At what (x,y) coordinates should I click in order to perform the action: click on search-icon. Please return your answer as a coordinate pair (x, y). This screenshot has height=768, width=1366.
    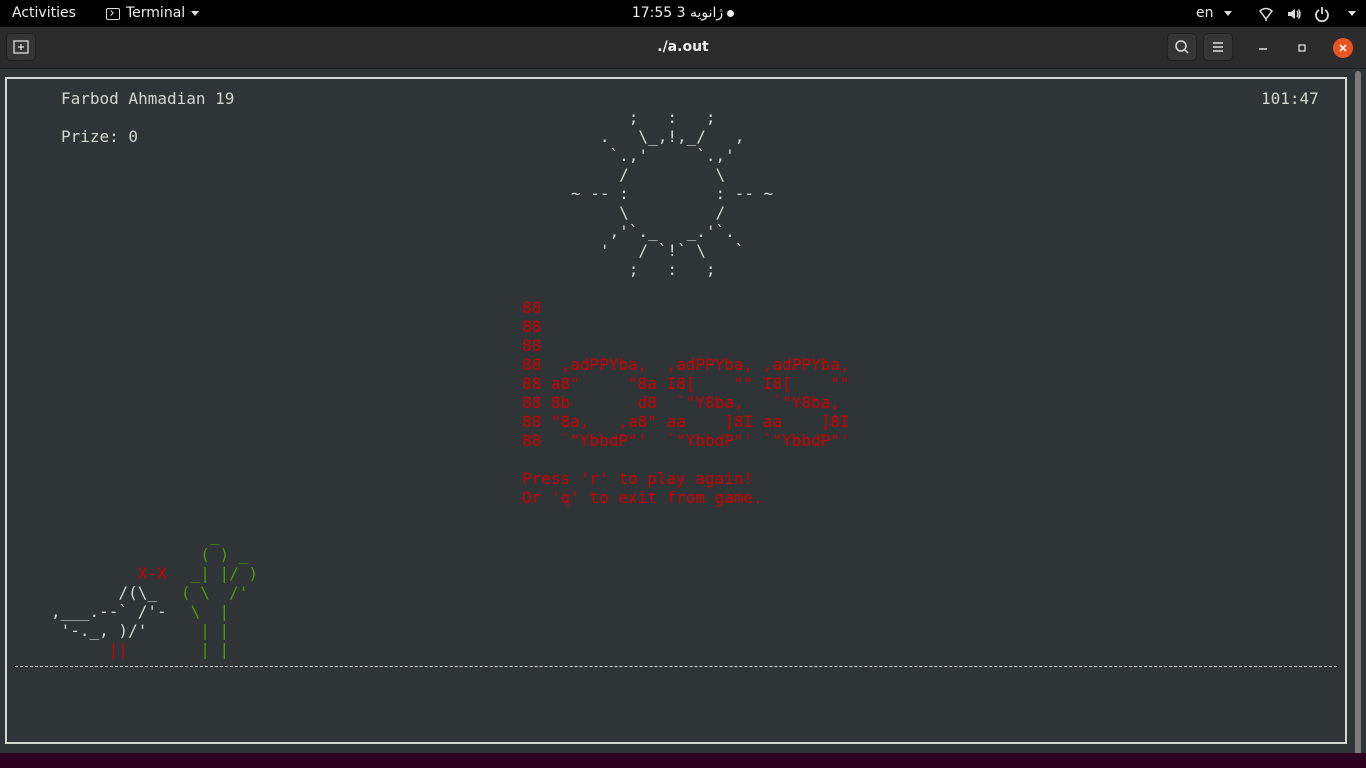
    Looking at the image, I should click on (1182, 47).